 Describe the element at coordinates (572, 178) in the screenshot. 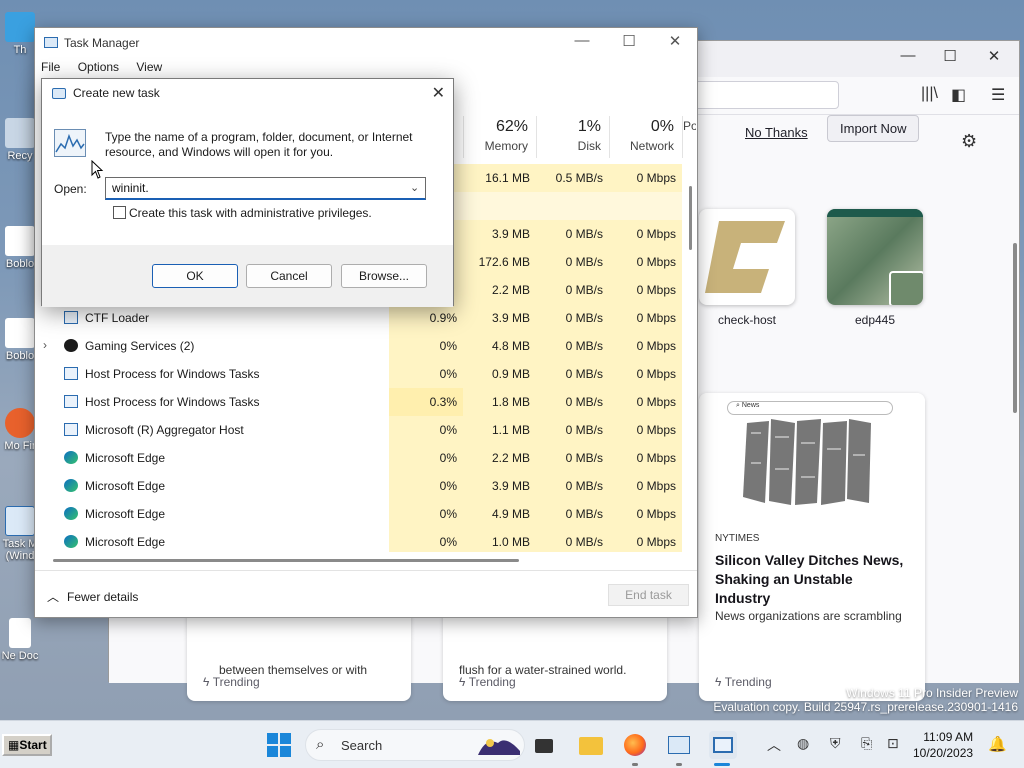

I see `disk-cell: 0.5 MB/s` at that location.